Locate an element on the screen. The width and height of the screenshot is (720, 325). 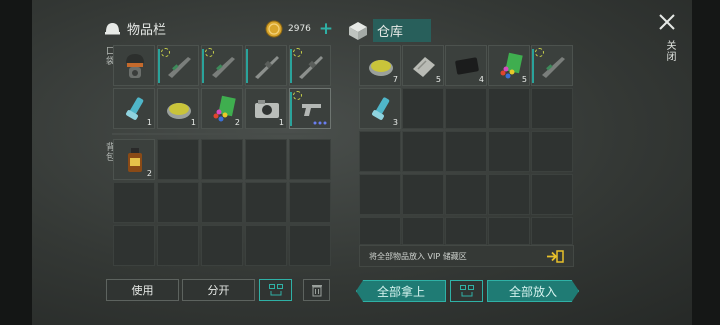
backpack-slot: 2 is located at coordinates (134, 159).